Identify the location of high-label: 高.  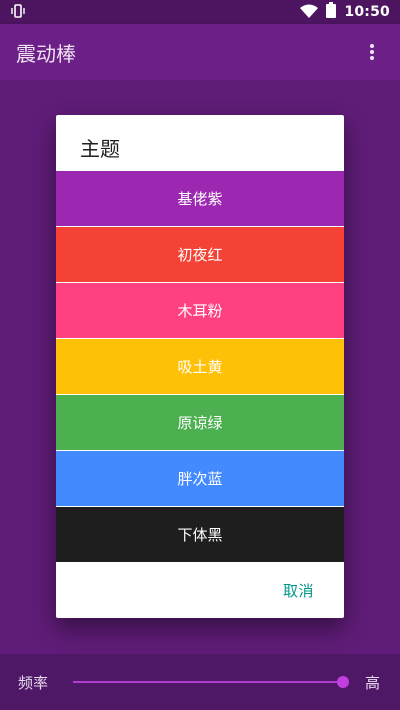
(373, 682).